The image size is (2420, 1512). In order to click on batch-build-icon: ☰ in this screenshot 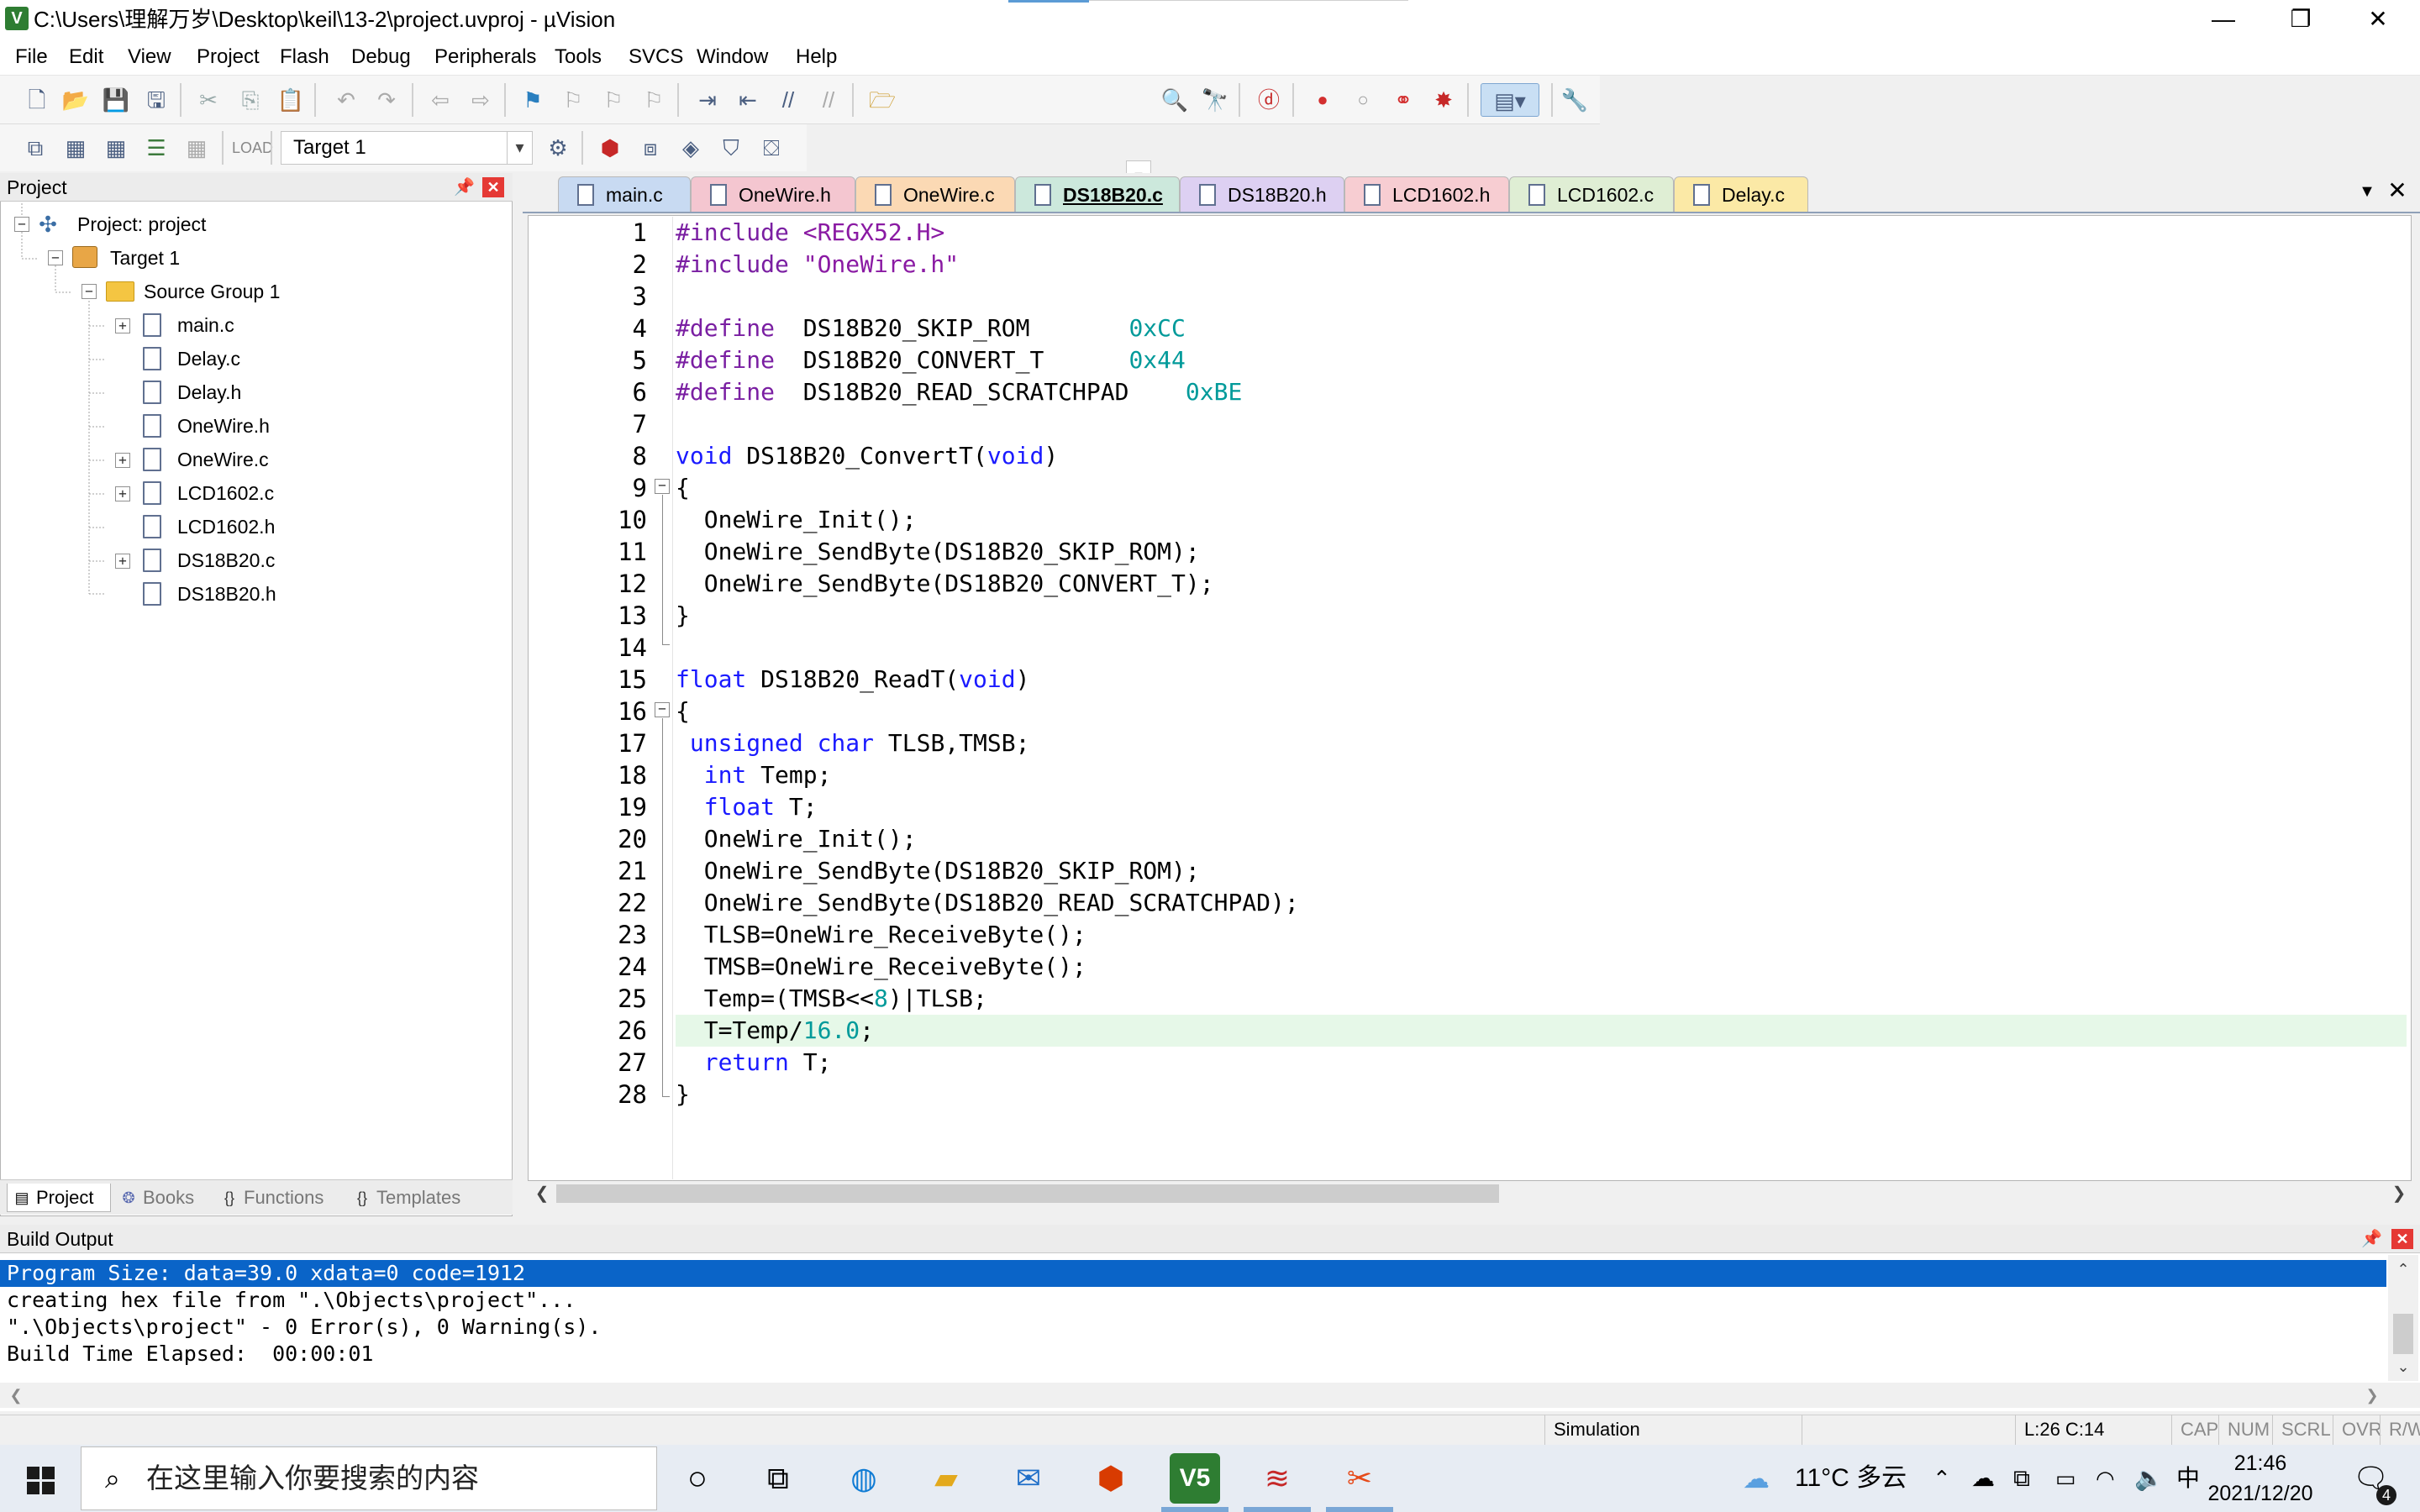, I will do `click(156, 148)`.